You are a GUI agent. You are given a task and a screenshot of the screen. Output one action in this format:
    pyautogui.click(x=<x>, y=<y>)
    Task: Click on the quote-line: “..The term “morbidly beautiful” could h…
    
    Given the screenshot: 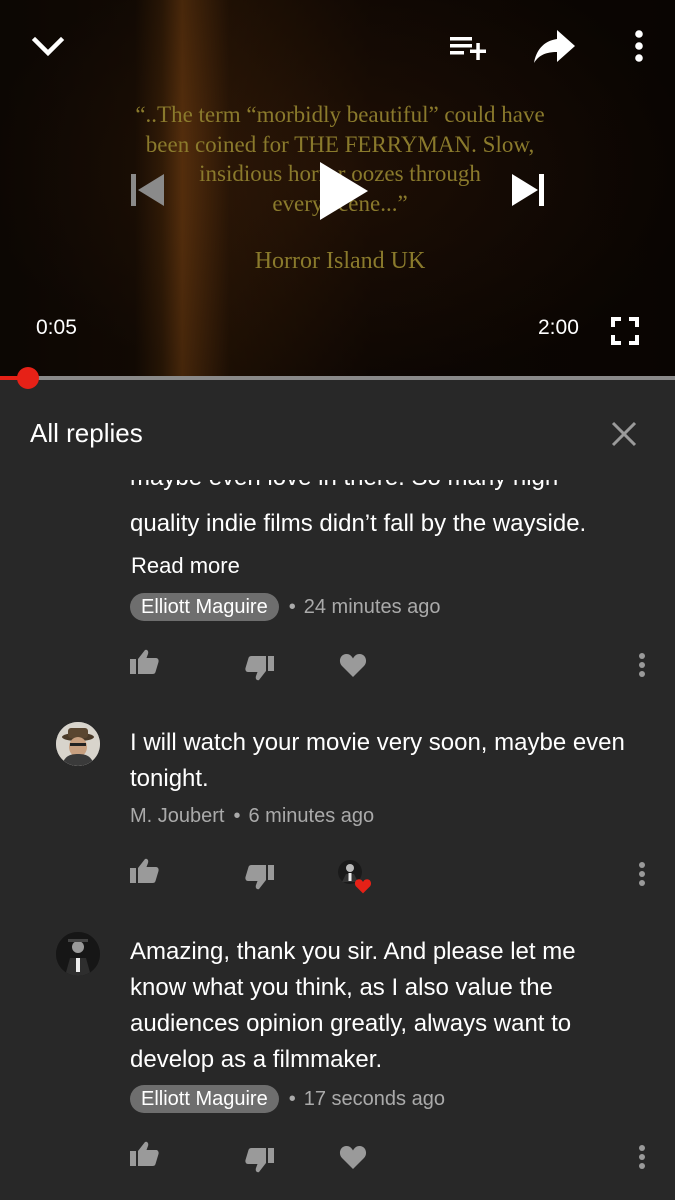 What is the action you would take?
    pyautogui.click(x=340, y=114)
    